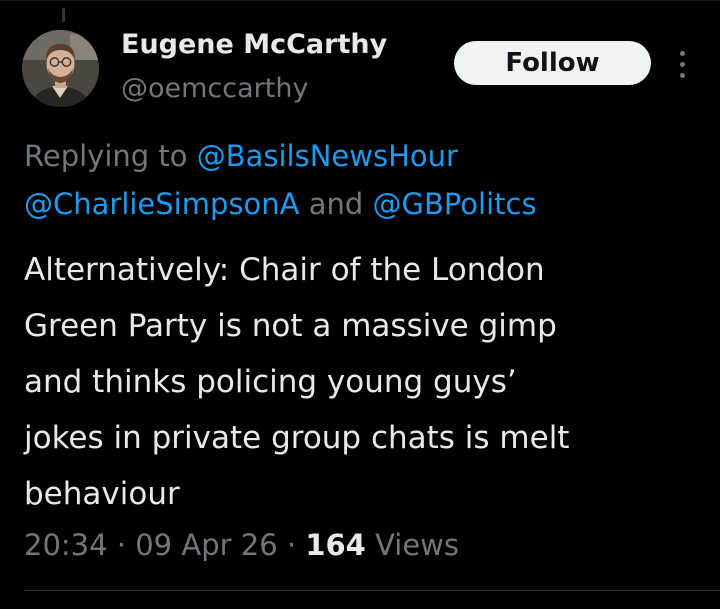  Describe the element at coordinates (270, 382) in the screenshot. I see `tweet-line: and thinks policing young guys’` at that location.